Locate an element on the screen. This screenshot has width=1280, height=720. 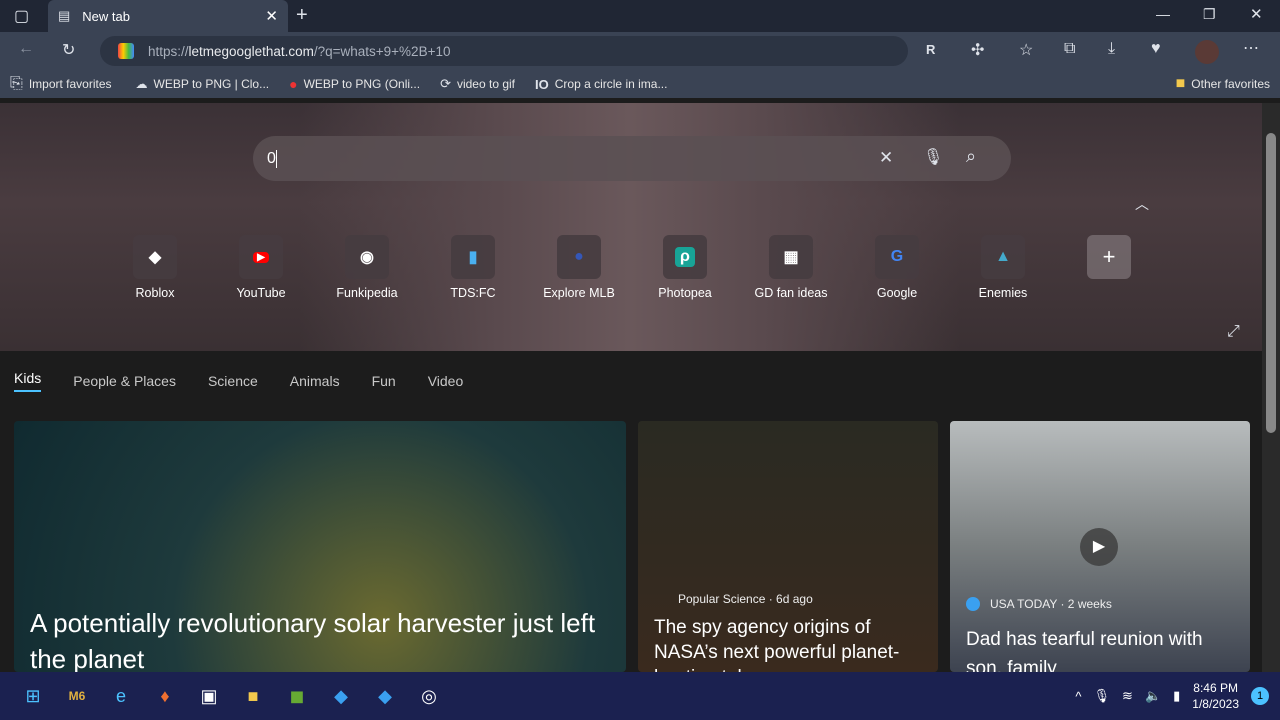
tab-people-places: People & Places is located at coordinates (124, 381).